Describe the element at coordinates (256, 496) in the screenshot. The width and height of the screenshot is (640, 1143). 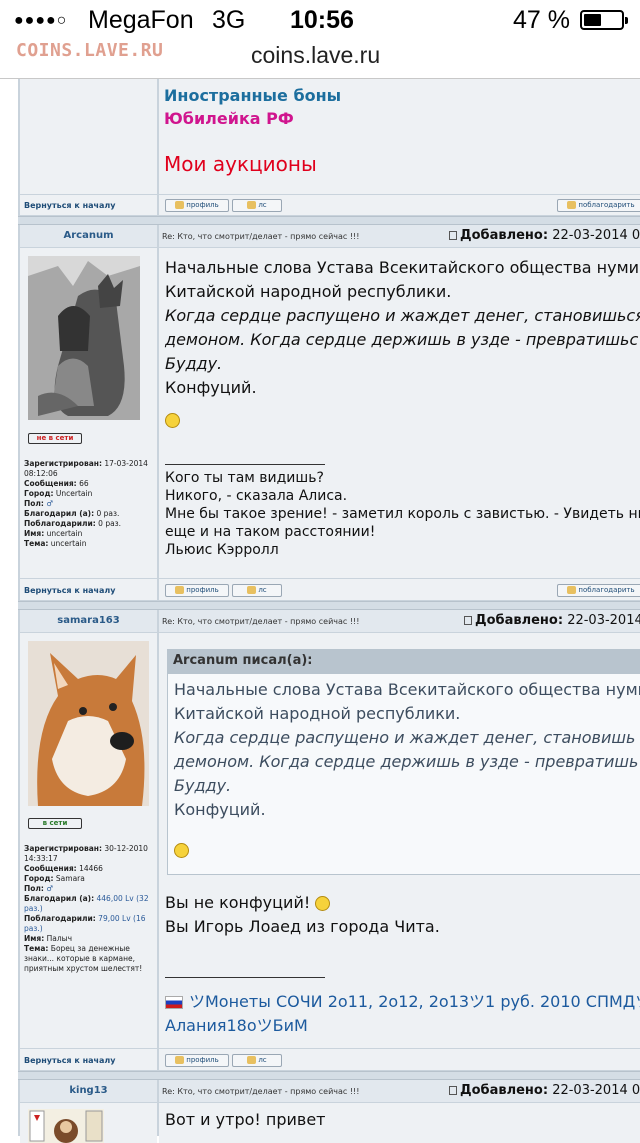
I see `signature-line: Никого, - сказала Алиса.` at that location.